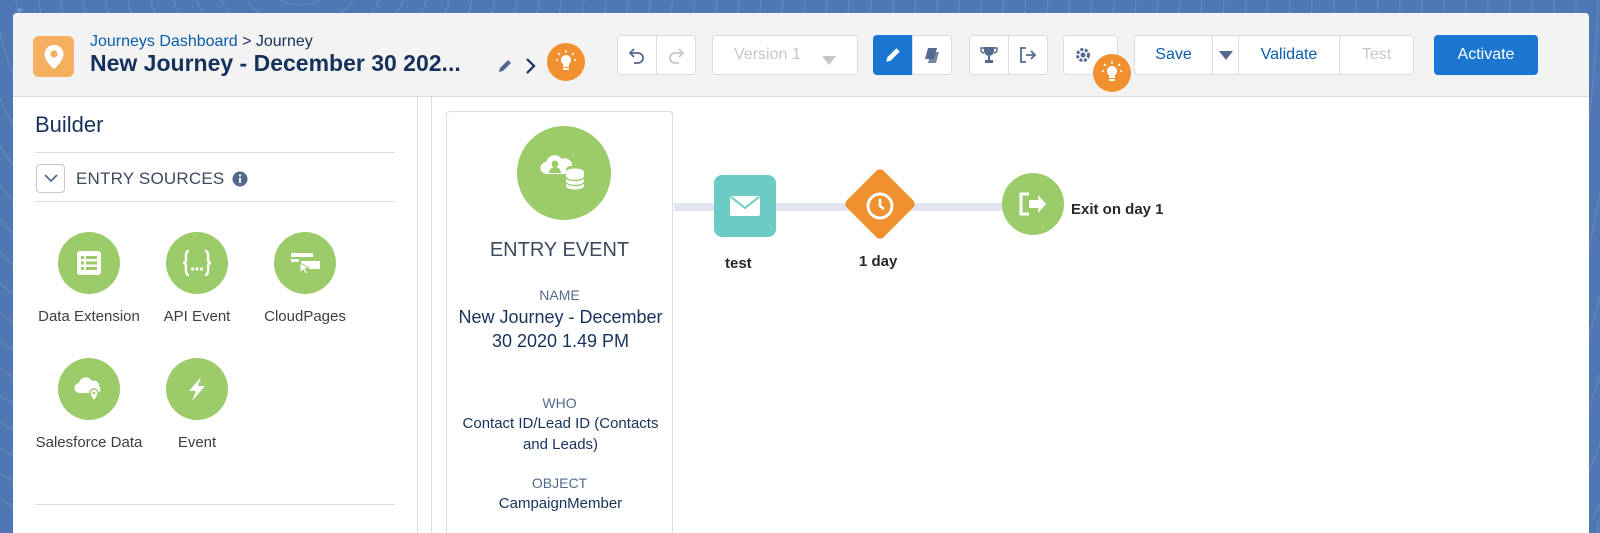 The height and width of the screenshot is (533, 1600). I want to click on save-menu-button, so click(1225, 55).